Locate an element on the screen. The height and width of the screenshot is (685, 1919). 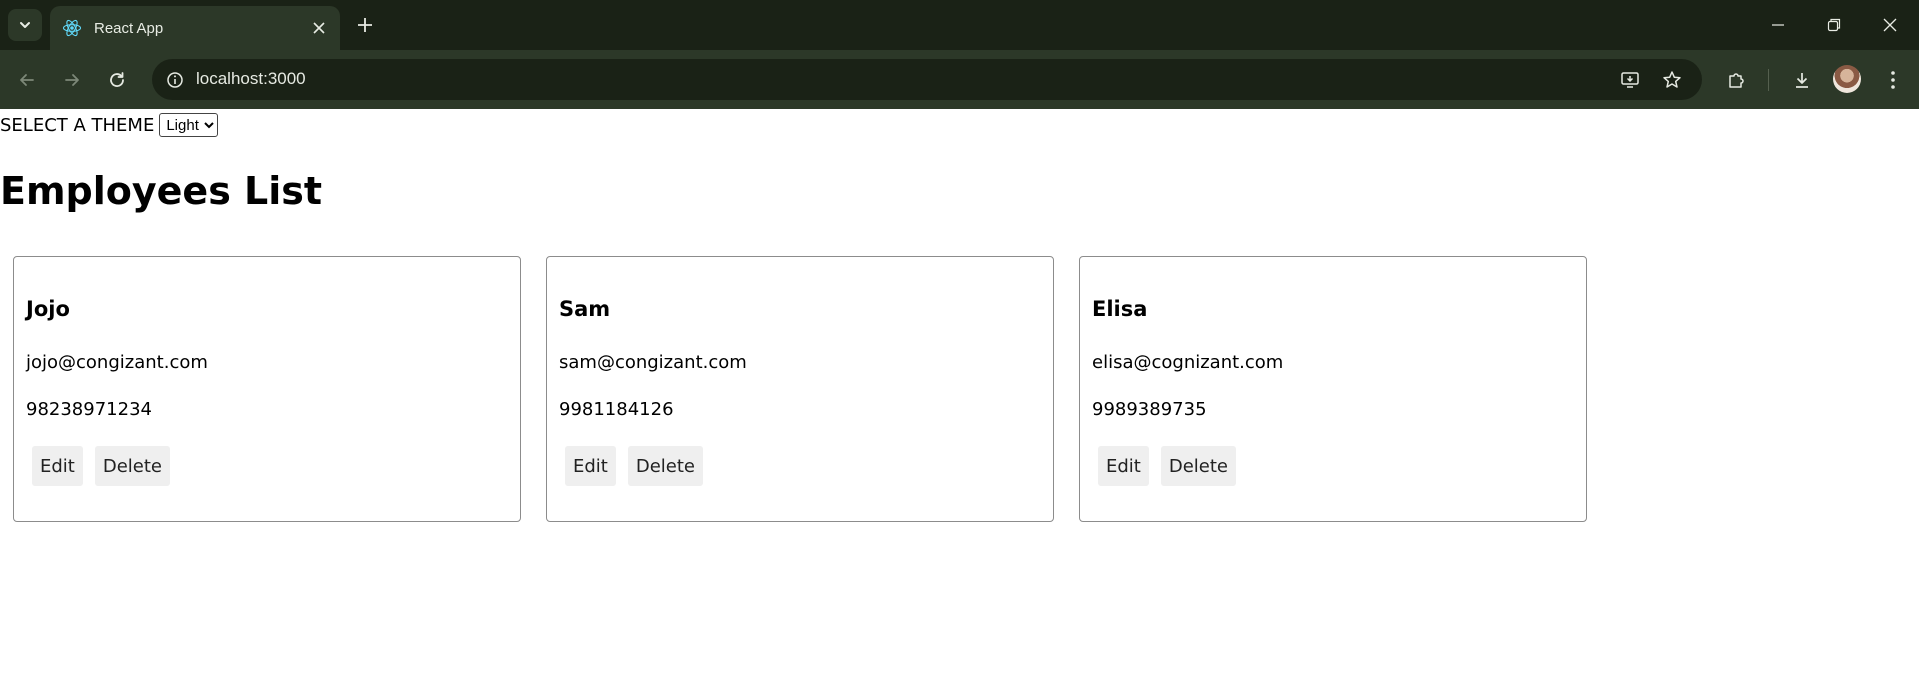
install-app-icon is located at coordinates (1630, 80).